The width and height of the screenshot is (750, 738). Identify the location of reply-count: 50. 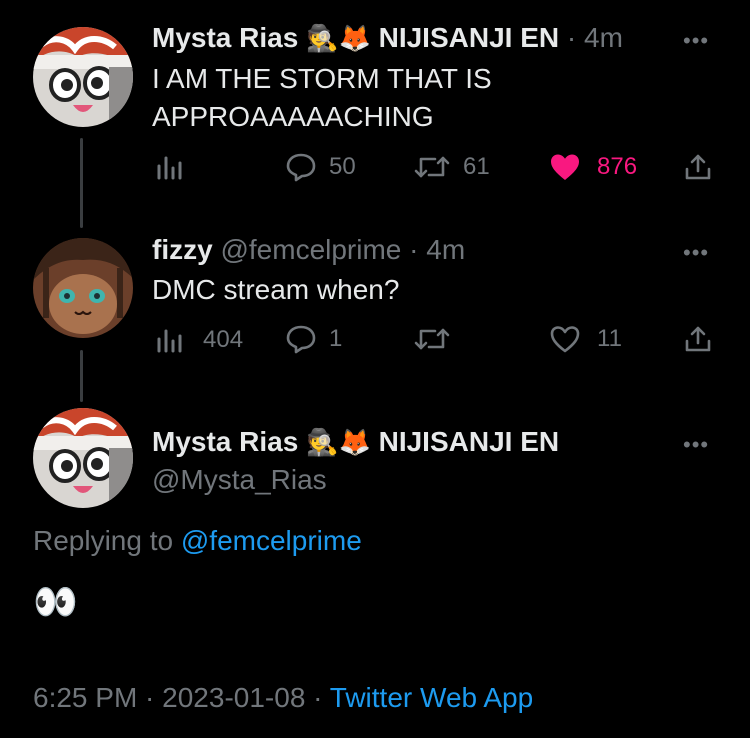
(342, 166).